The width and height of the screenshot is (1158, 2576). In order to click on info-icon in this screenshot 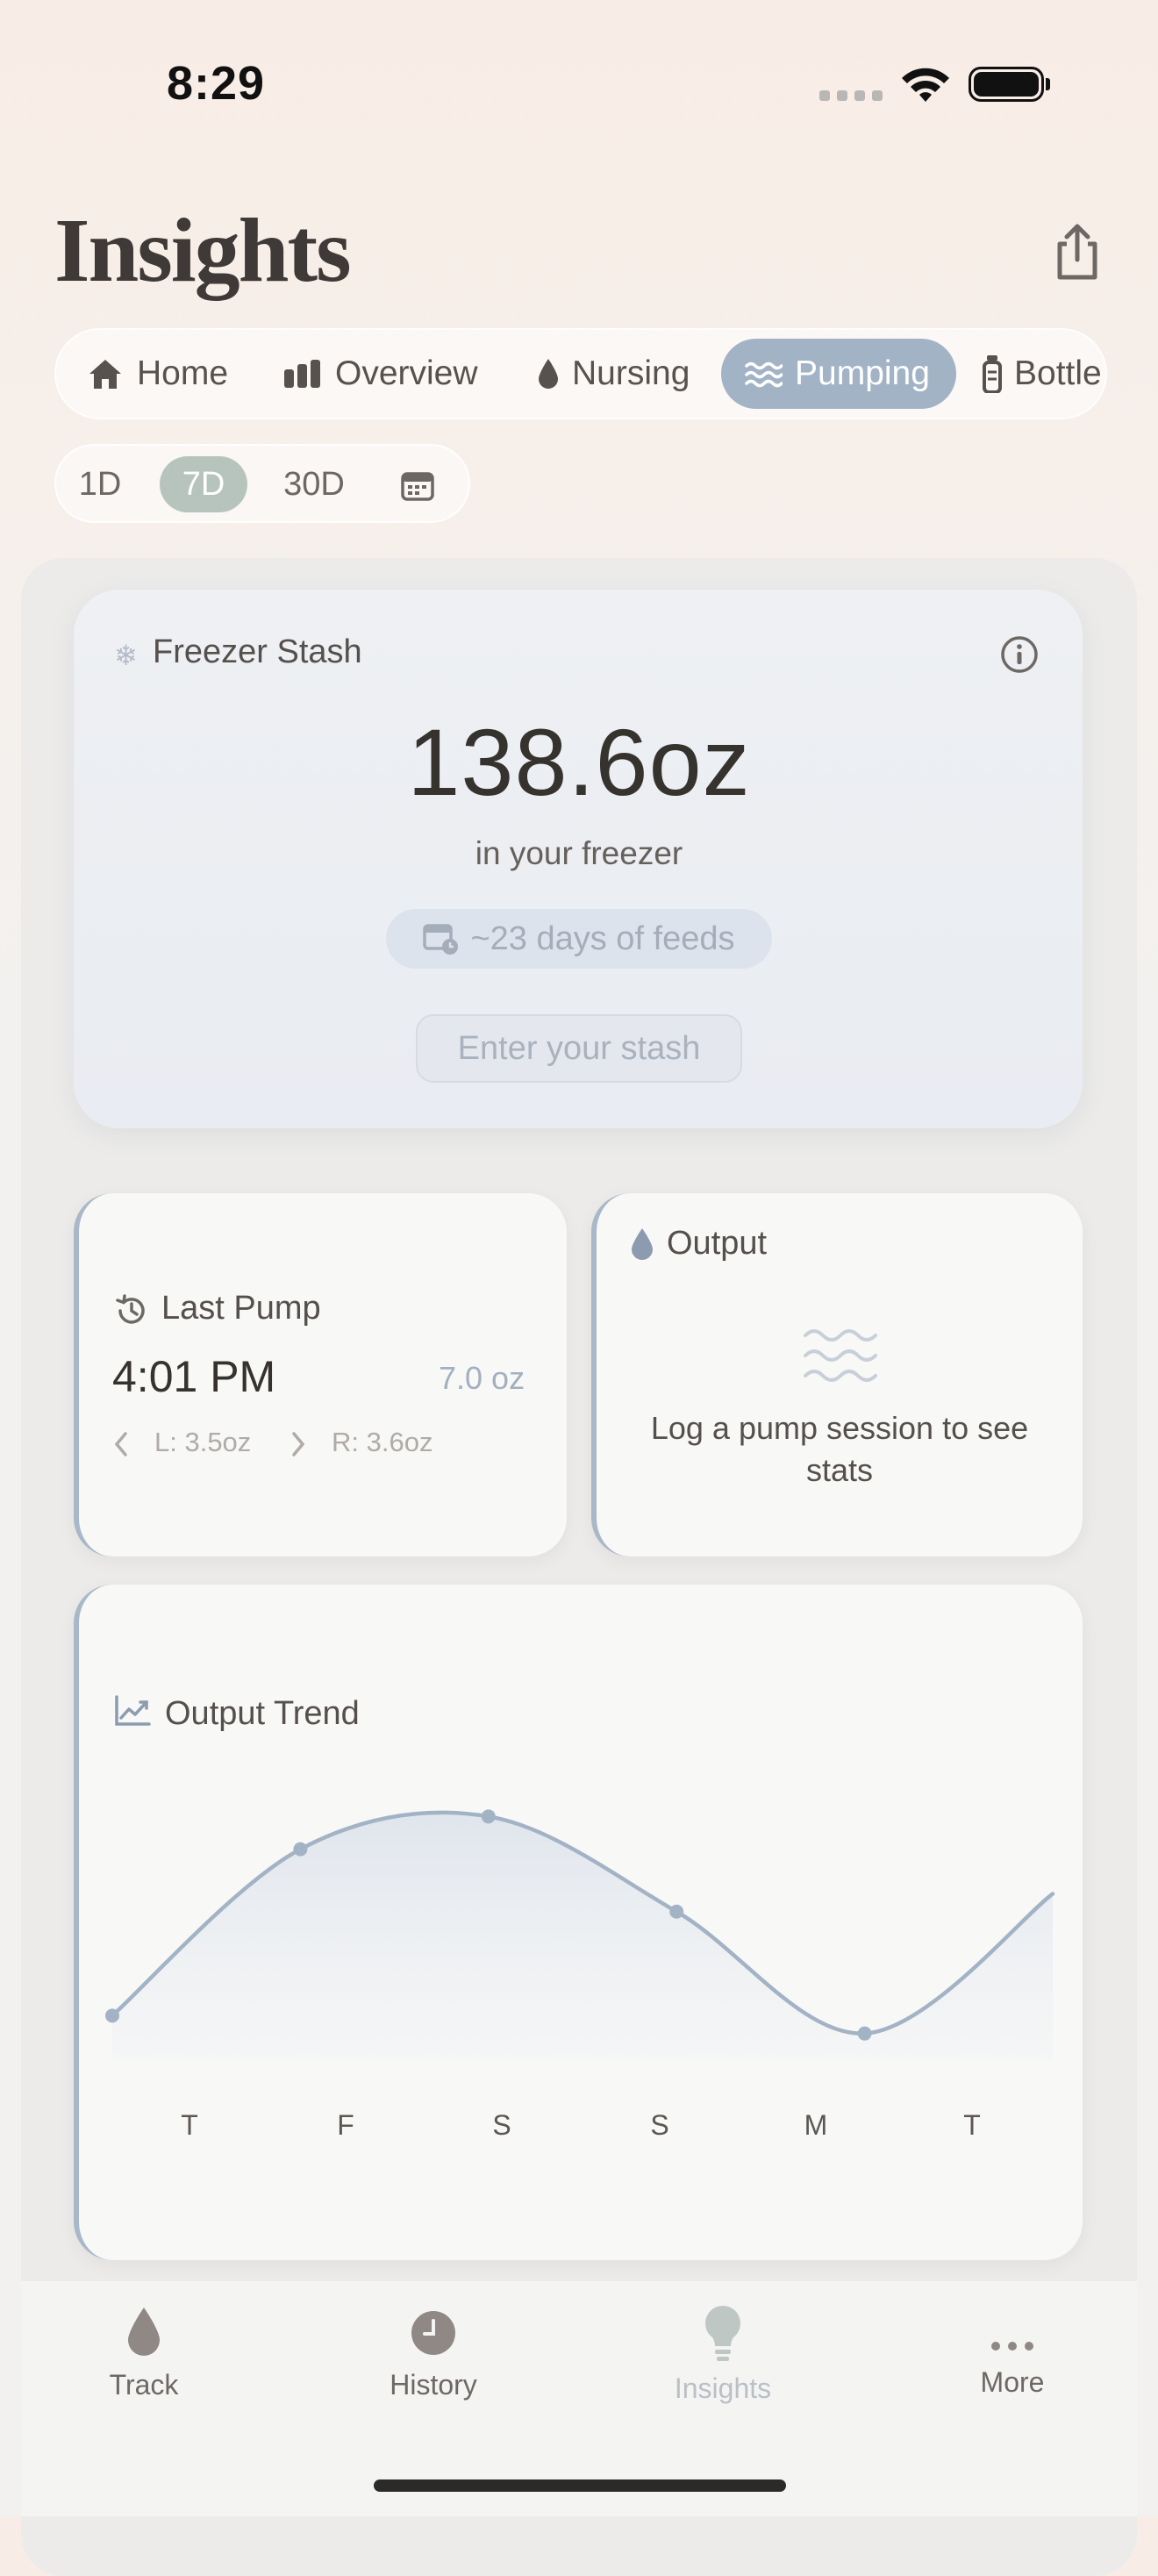, I will do `click(1020, 654)`.